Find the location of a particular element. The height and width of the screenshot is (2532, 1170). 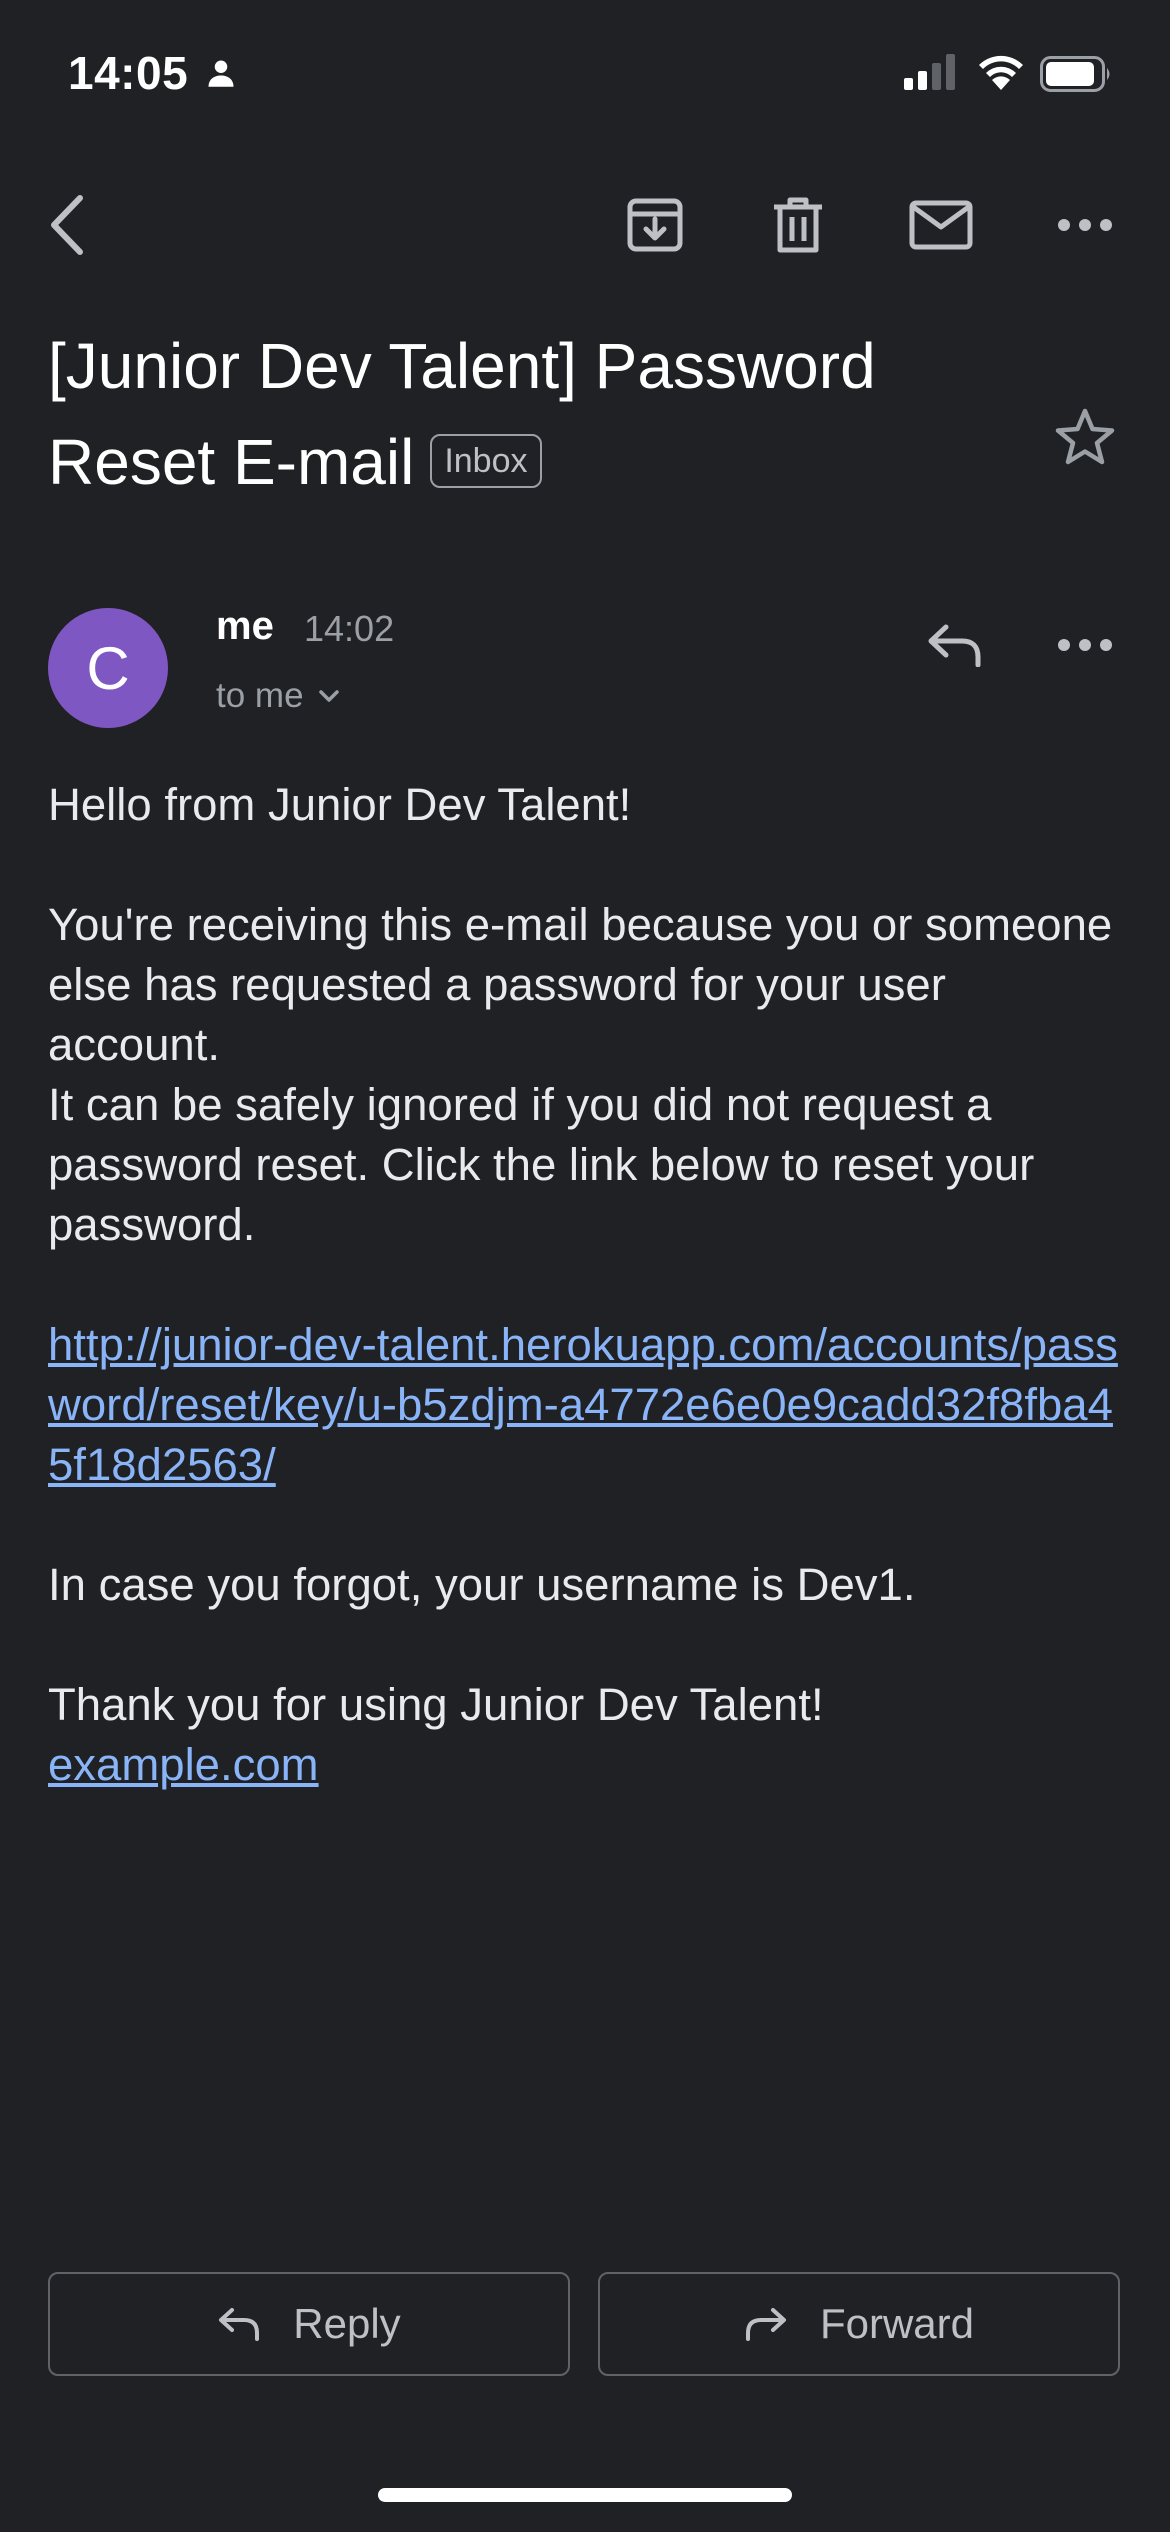

star-icon is located at coordinates (1085, 436).